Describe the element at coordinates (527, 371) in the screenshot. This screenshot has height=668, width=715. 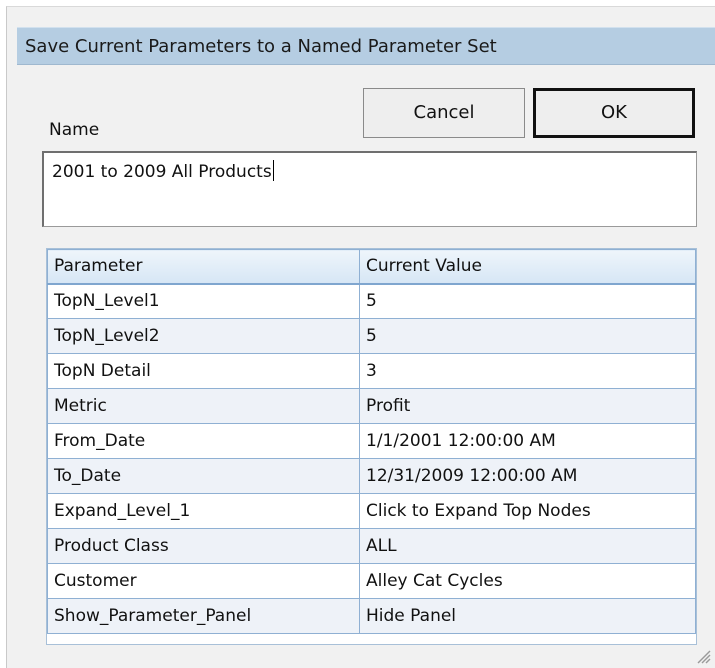
I see `value-cell: 3` at that location.